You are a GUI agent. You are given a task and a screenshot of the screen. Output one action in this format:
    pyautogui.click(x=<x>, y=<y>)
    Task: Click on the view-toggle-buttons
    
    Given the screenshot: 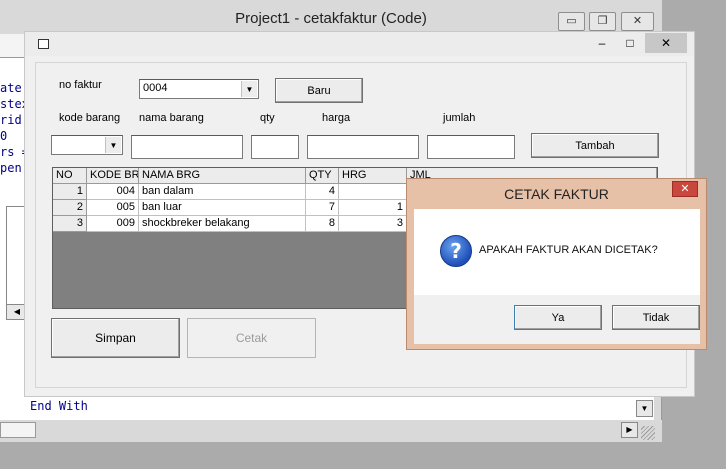 What is the action you would take?
    pyautogui.click(x=18, y=430)
    